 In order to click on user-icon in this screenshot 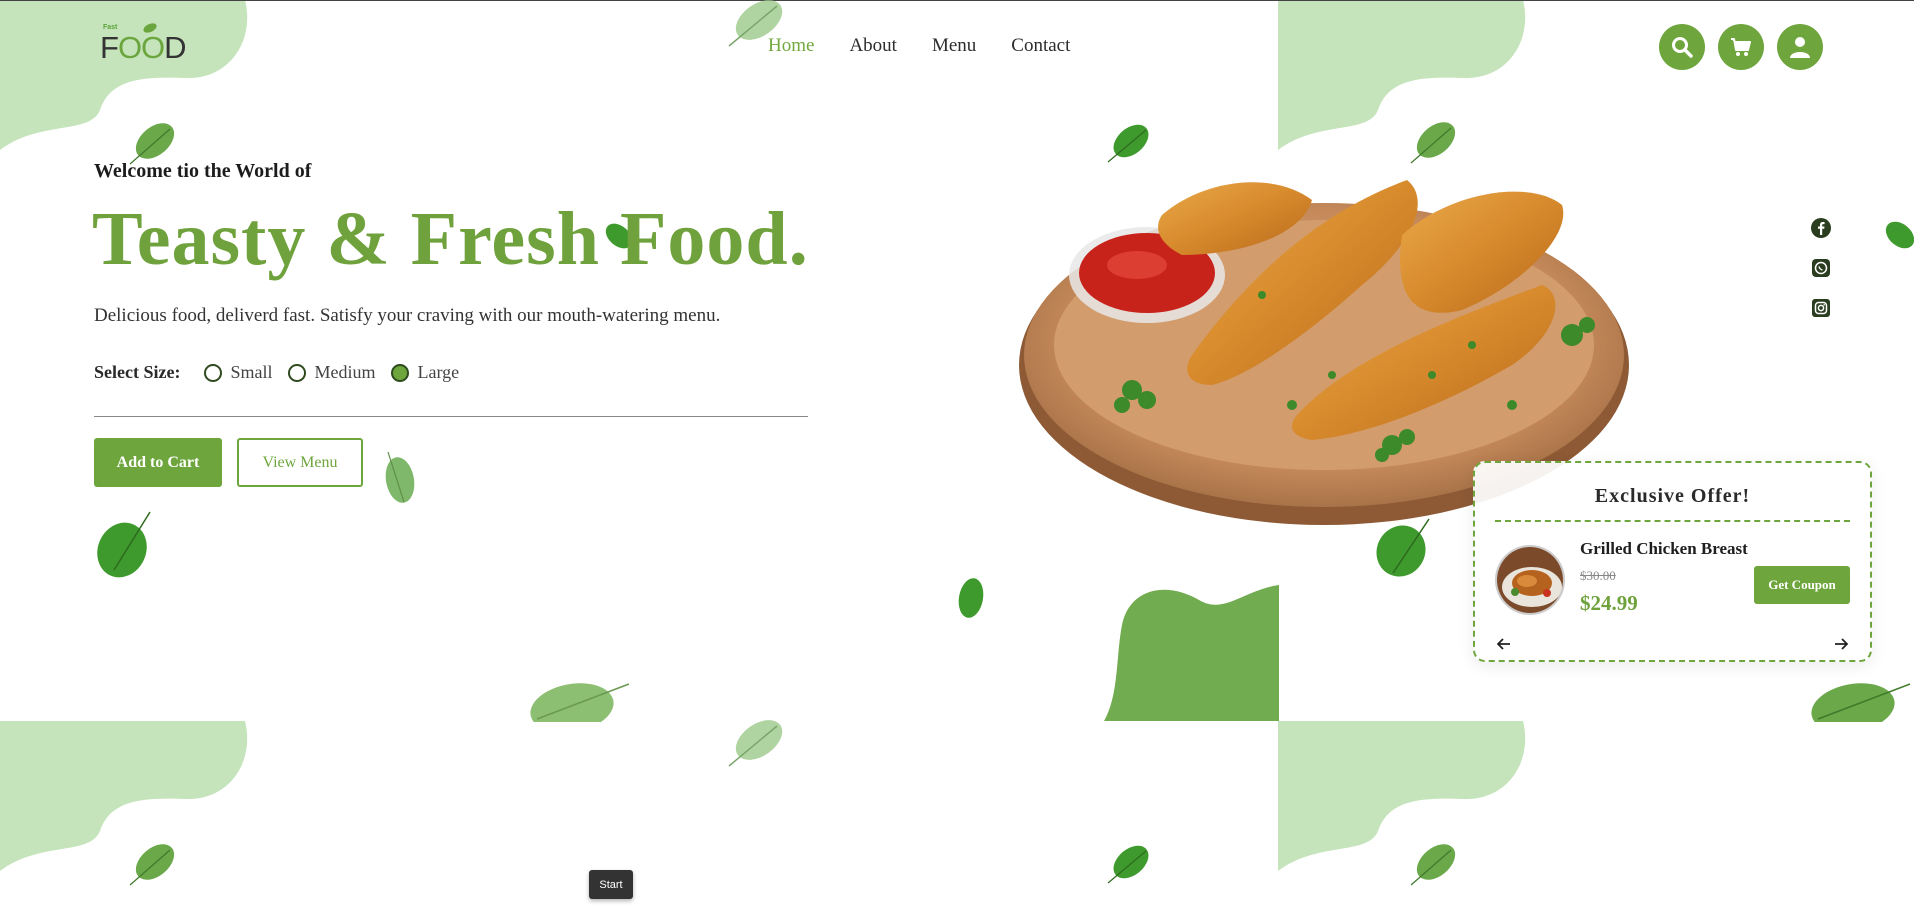, I will do `click(1800, 47)`.